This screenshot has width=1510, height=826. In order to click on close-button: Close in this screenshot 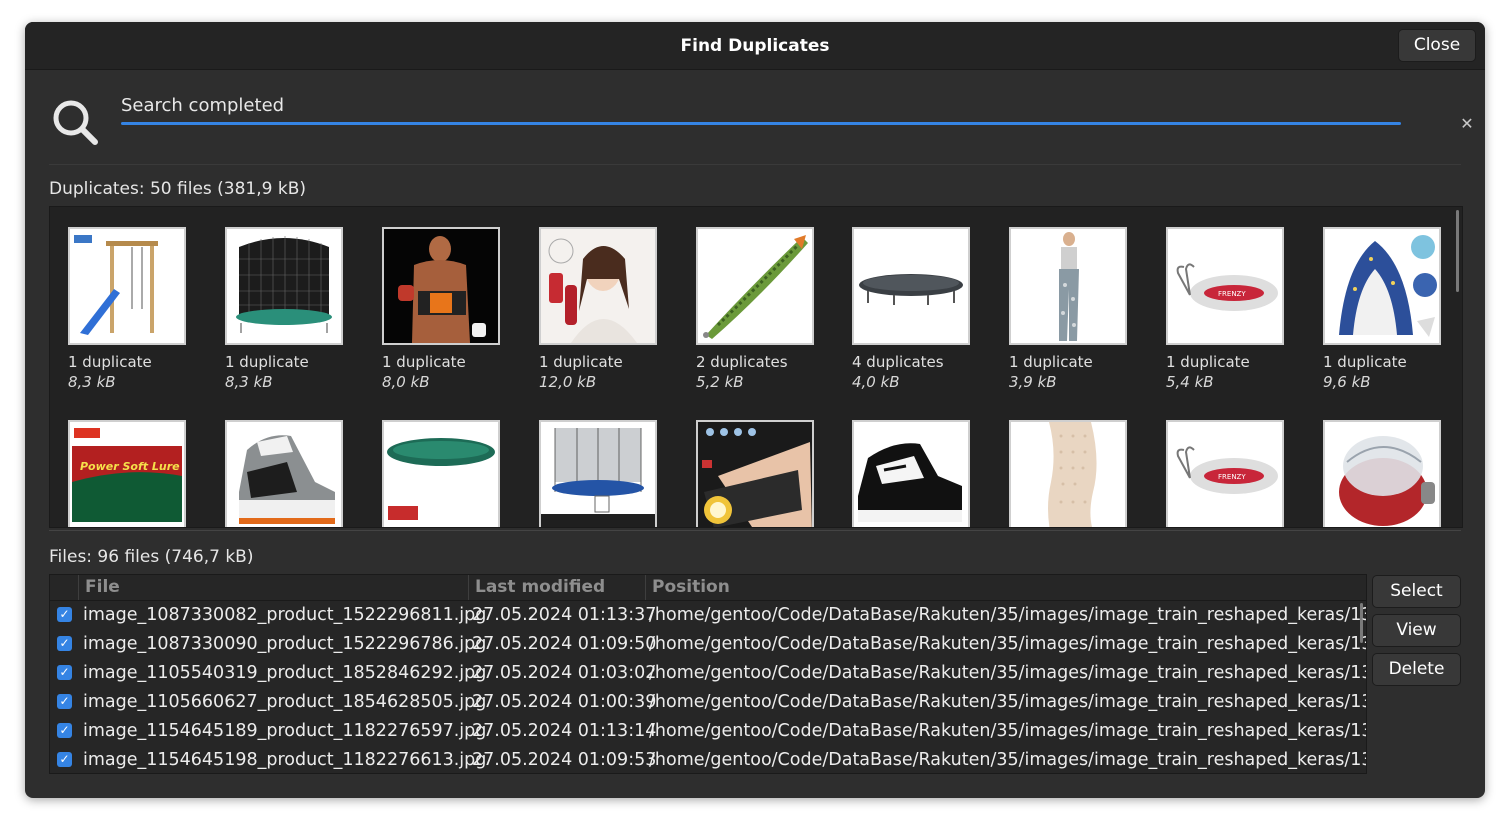, I will do `click(1437, 45)`.